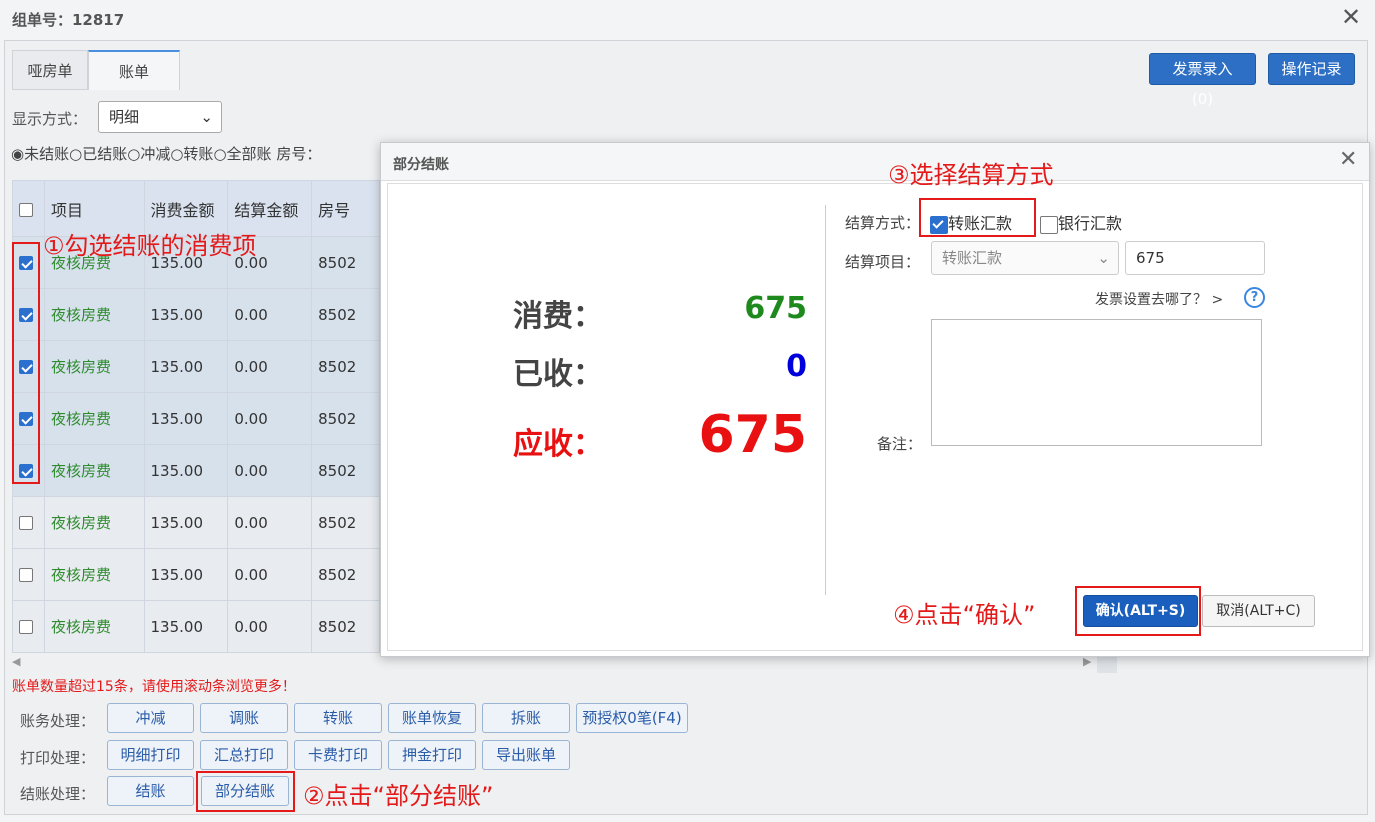 The width and height of the screenshot is (1375, 822). I want to click on invoice-settings-link: 发票设置去哪了？ >, so click(1159, 299).